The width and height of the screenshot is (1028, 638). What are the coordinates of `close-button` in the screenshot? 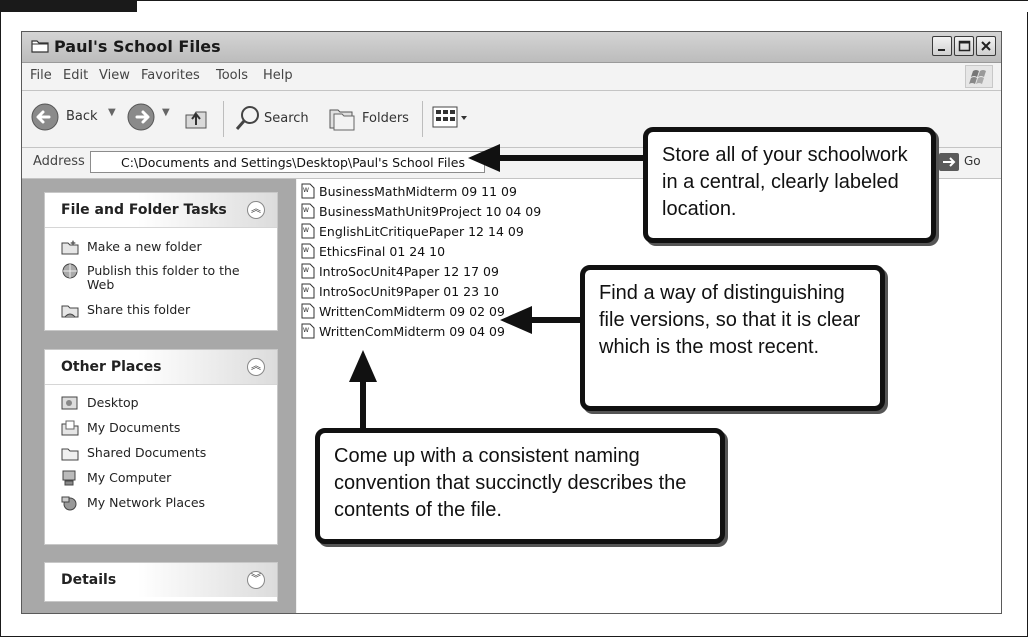 It's located at (986, 46).